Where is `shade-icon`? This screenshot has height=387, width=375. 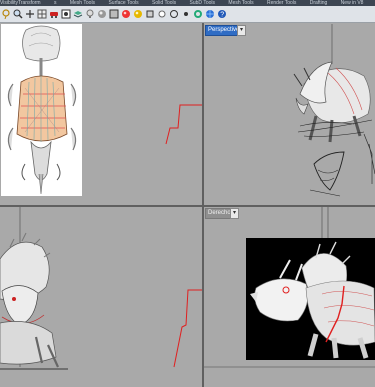 shade-icon is located at coordinates (114, 14).